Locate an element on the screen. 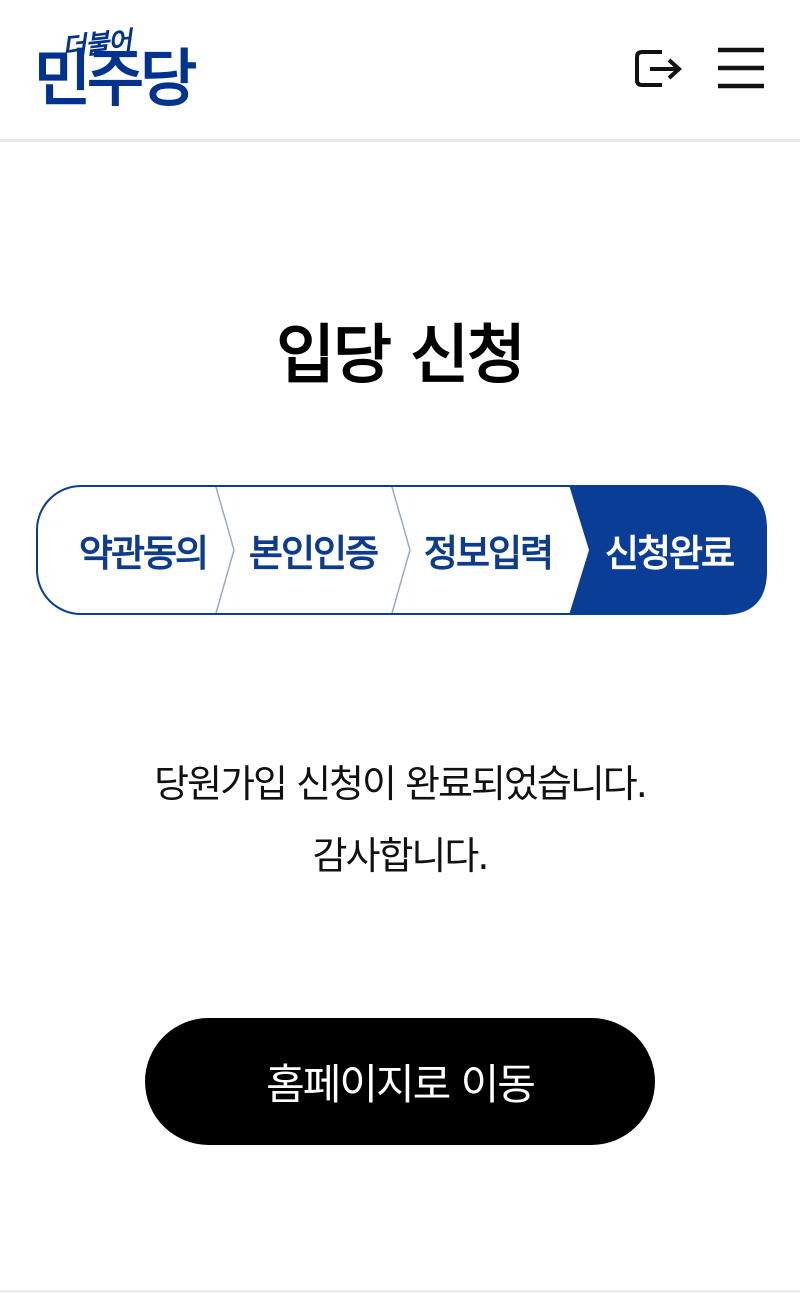 This screenshot has width=800, height=1293. menu-button is located at coordinates (742, 68).